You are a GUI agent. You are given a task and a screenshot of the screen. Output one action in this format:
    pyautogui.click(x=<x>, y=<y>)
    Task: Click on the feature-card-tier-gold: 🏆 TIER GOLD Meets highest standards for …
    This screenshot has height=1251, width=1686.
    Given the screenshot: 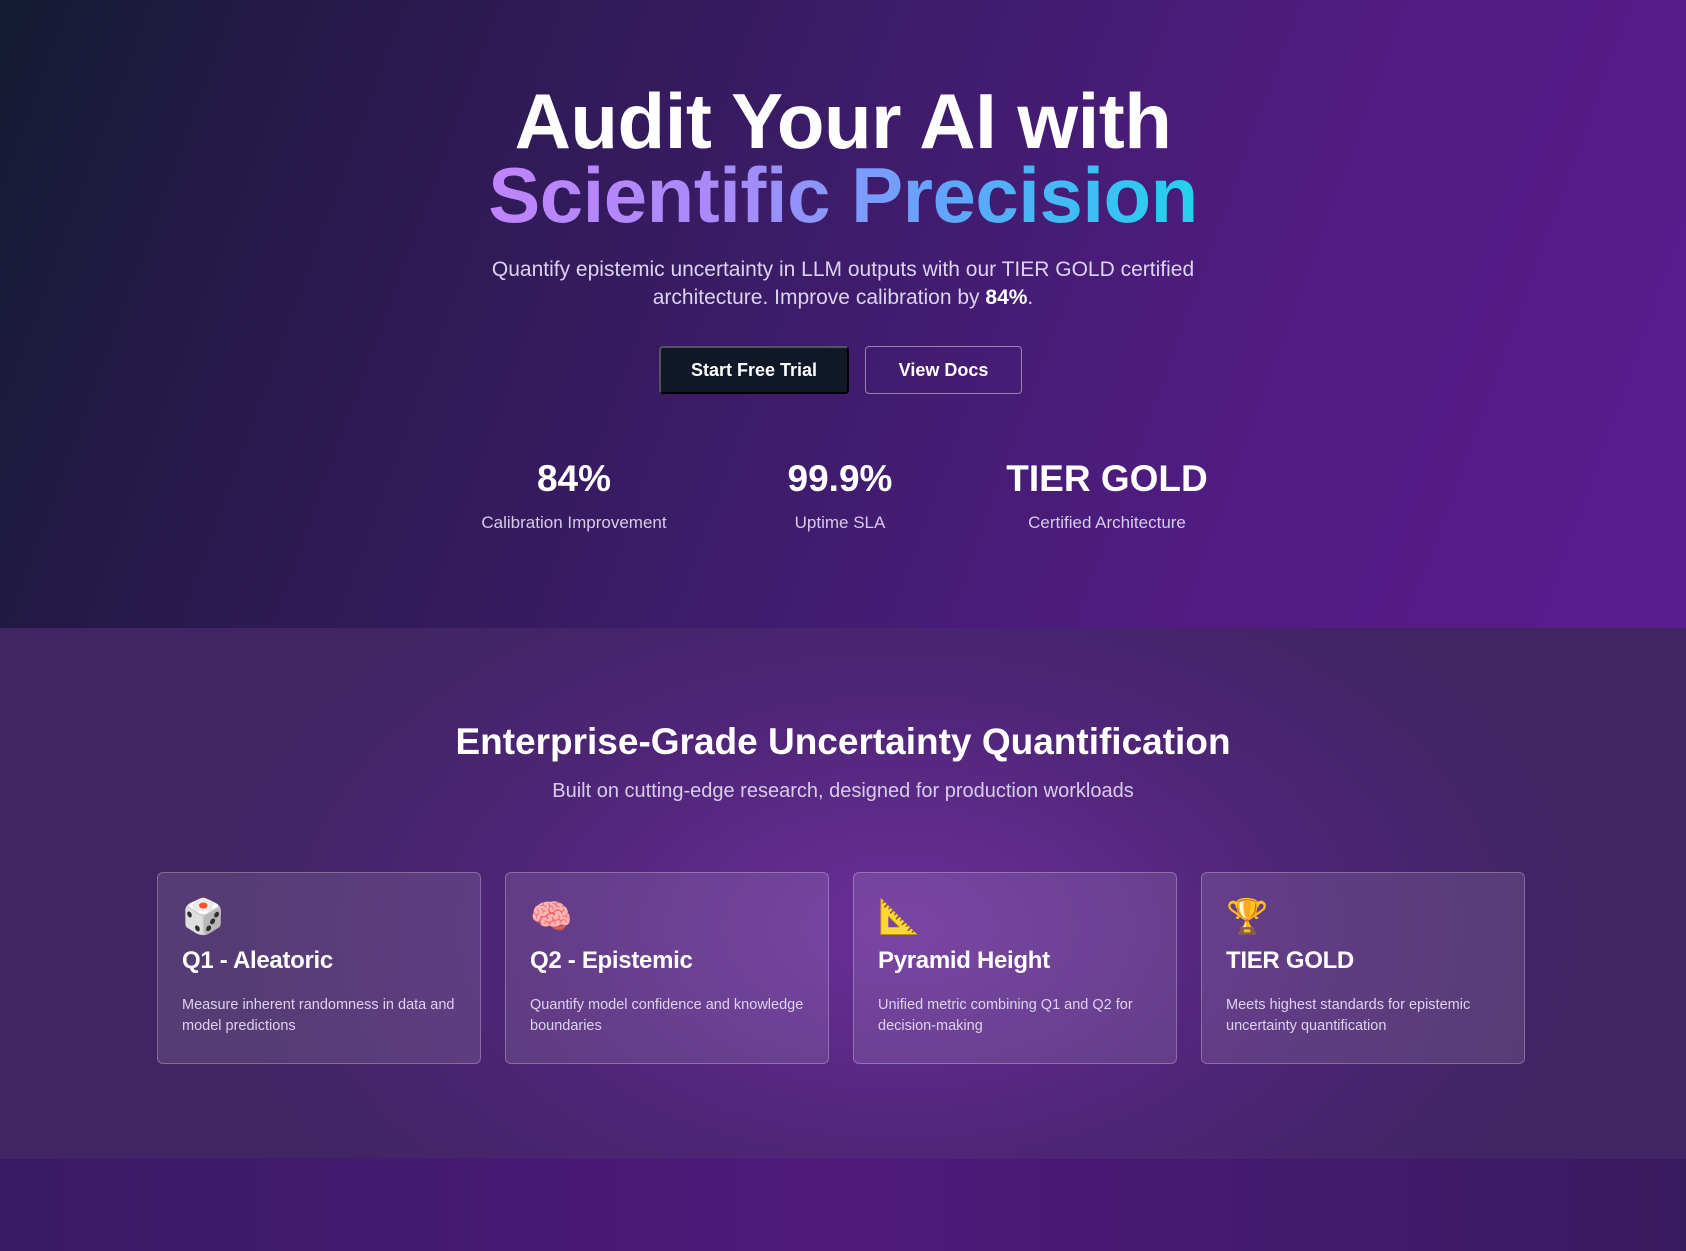 What is the action you would take?
    pyautogui.click(x=1363, y=968)
    